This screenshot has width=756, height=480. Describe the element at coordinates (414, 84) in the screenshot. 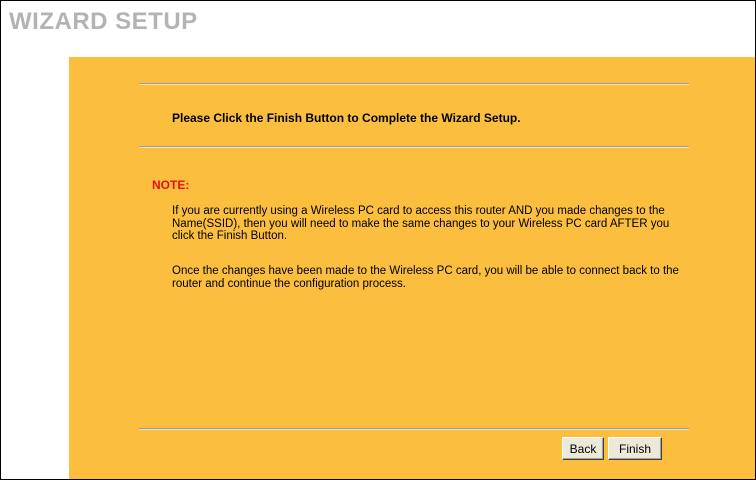

I see `divider-top` at that location.